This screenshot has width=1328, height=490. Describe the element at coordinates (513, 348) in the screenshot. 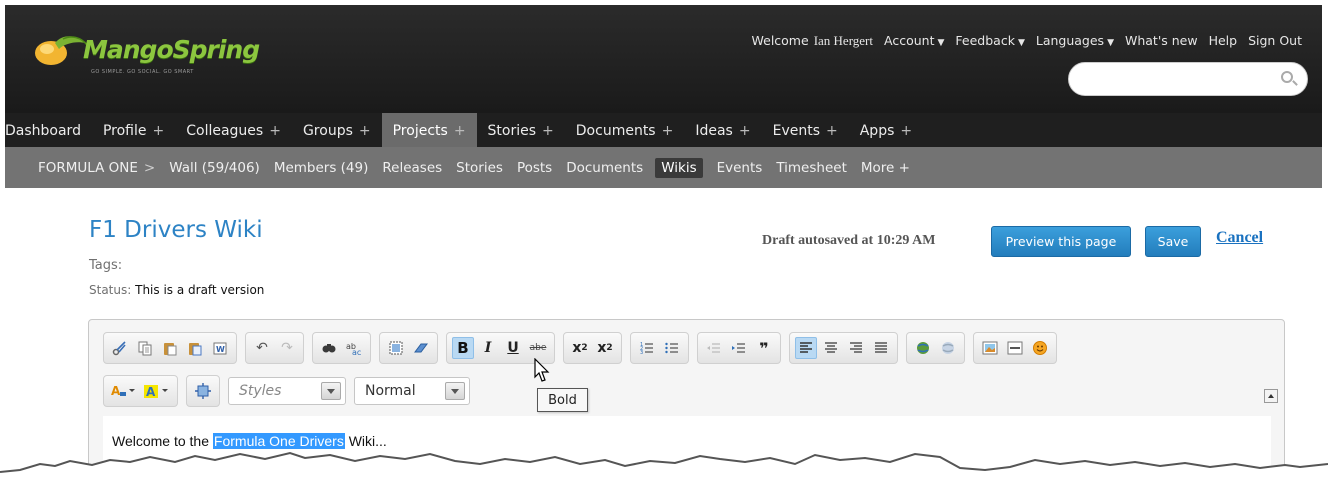

I see `underline-icon: U` at that location.